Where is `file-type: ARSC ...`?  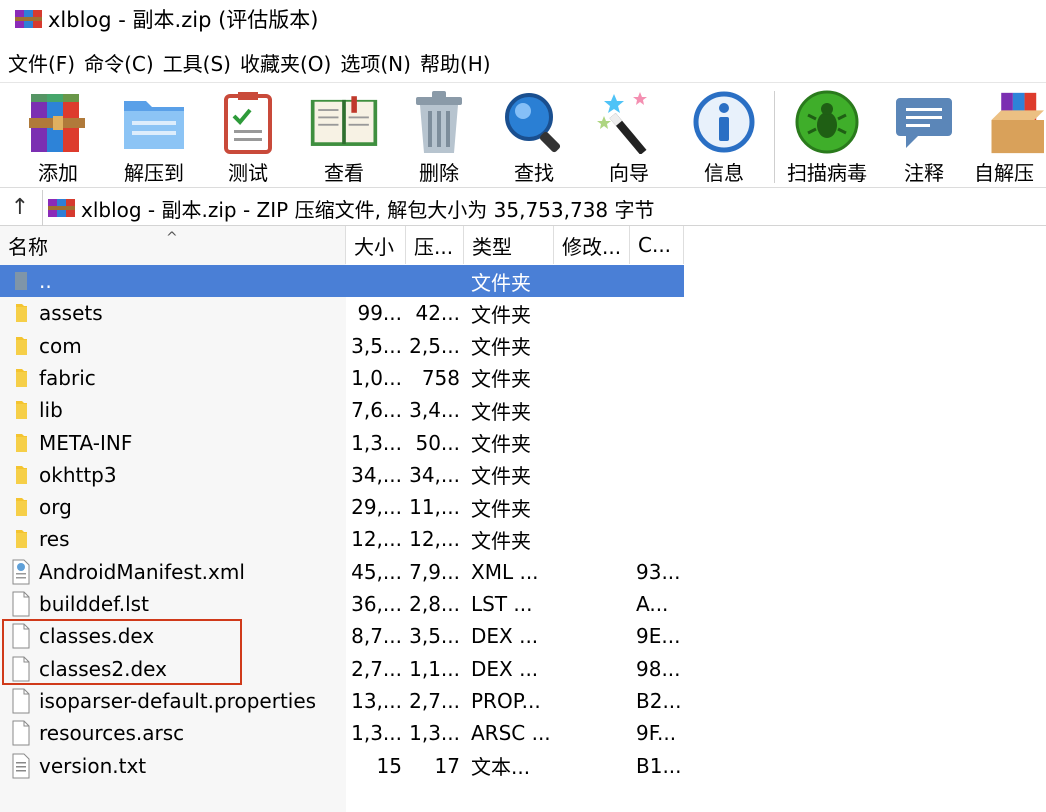
file-type: ARSC ... is located at coordinates (511, 733).